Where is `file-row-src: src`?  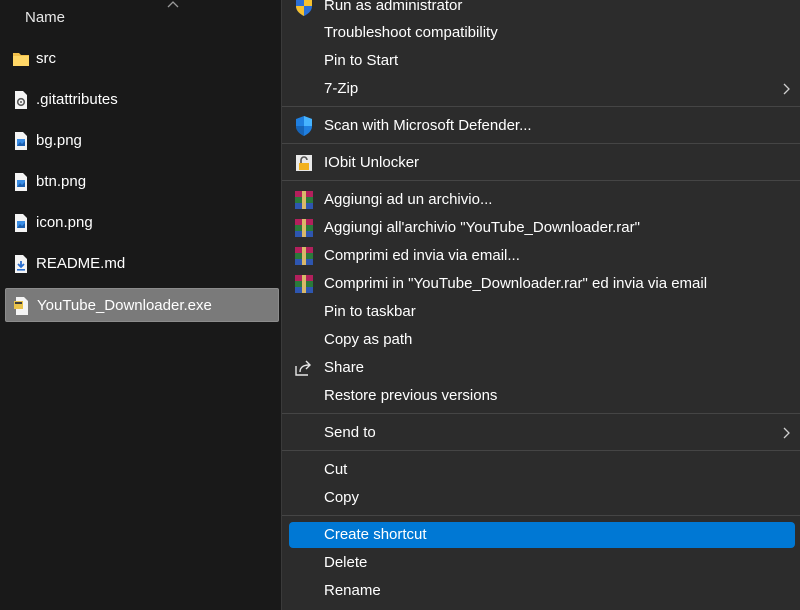 file-row-src: src is located at coordinates (142, 59).